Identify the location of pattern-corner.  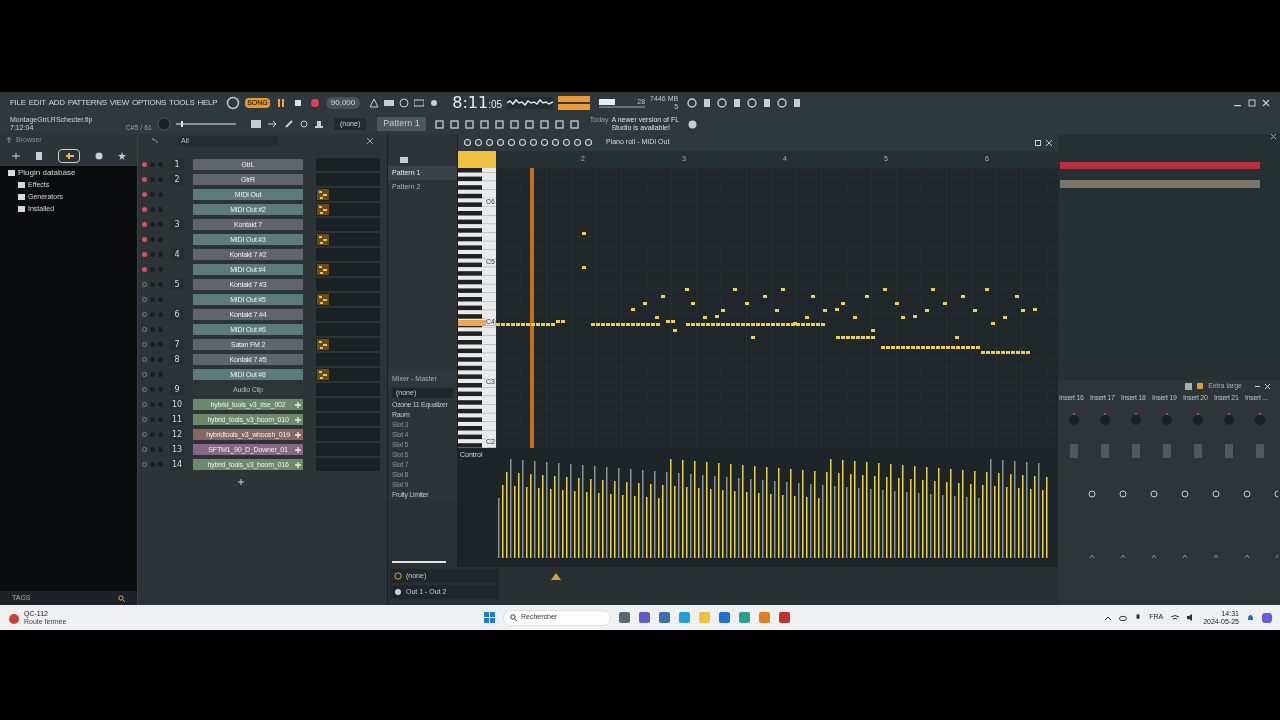
(477, 159).